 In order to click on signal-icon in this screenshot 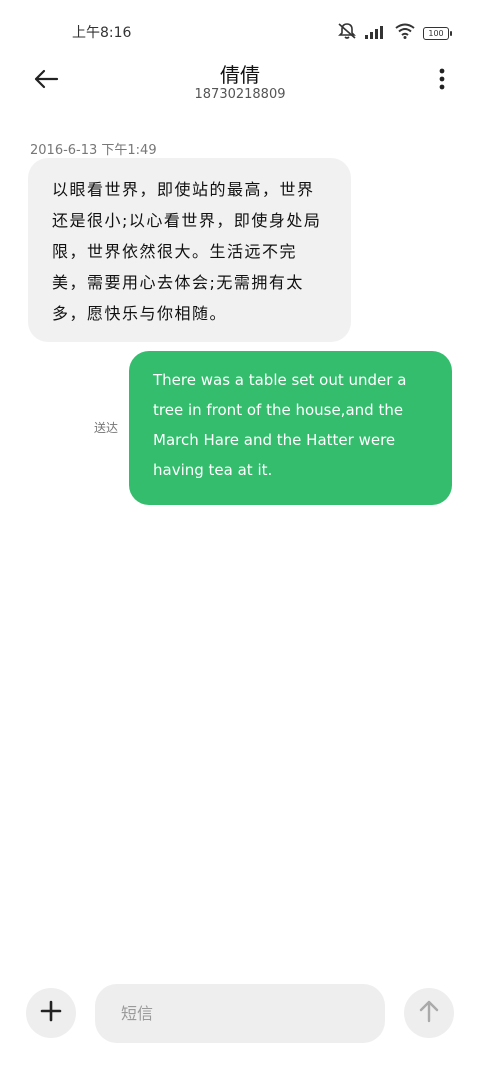, I will do `click(376, 33)`.